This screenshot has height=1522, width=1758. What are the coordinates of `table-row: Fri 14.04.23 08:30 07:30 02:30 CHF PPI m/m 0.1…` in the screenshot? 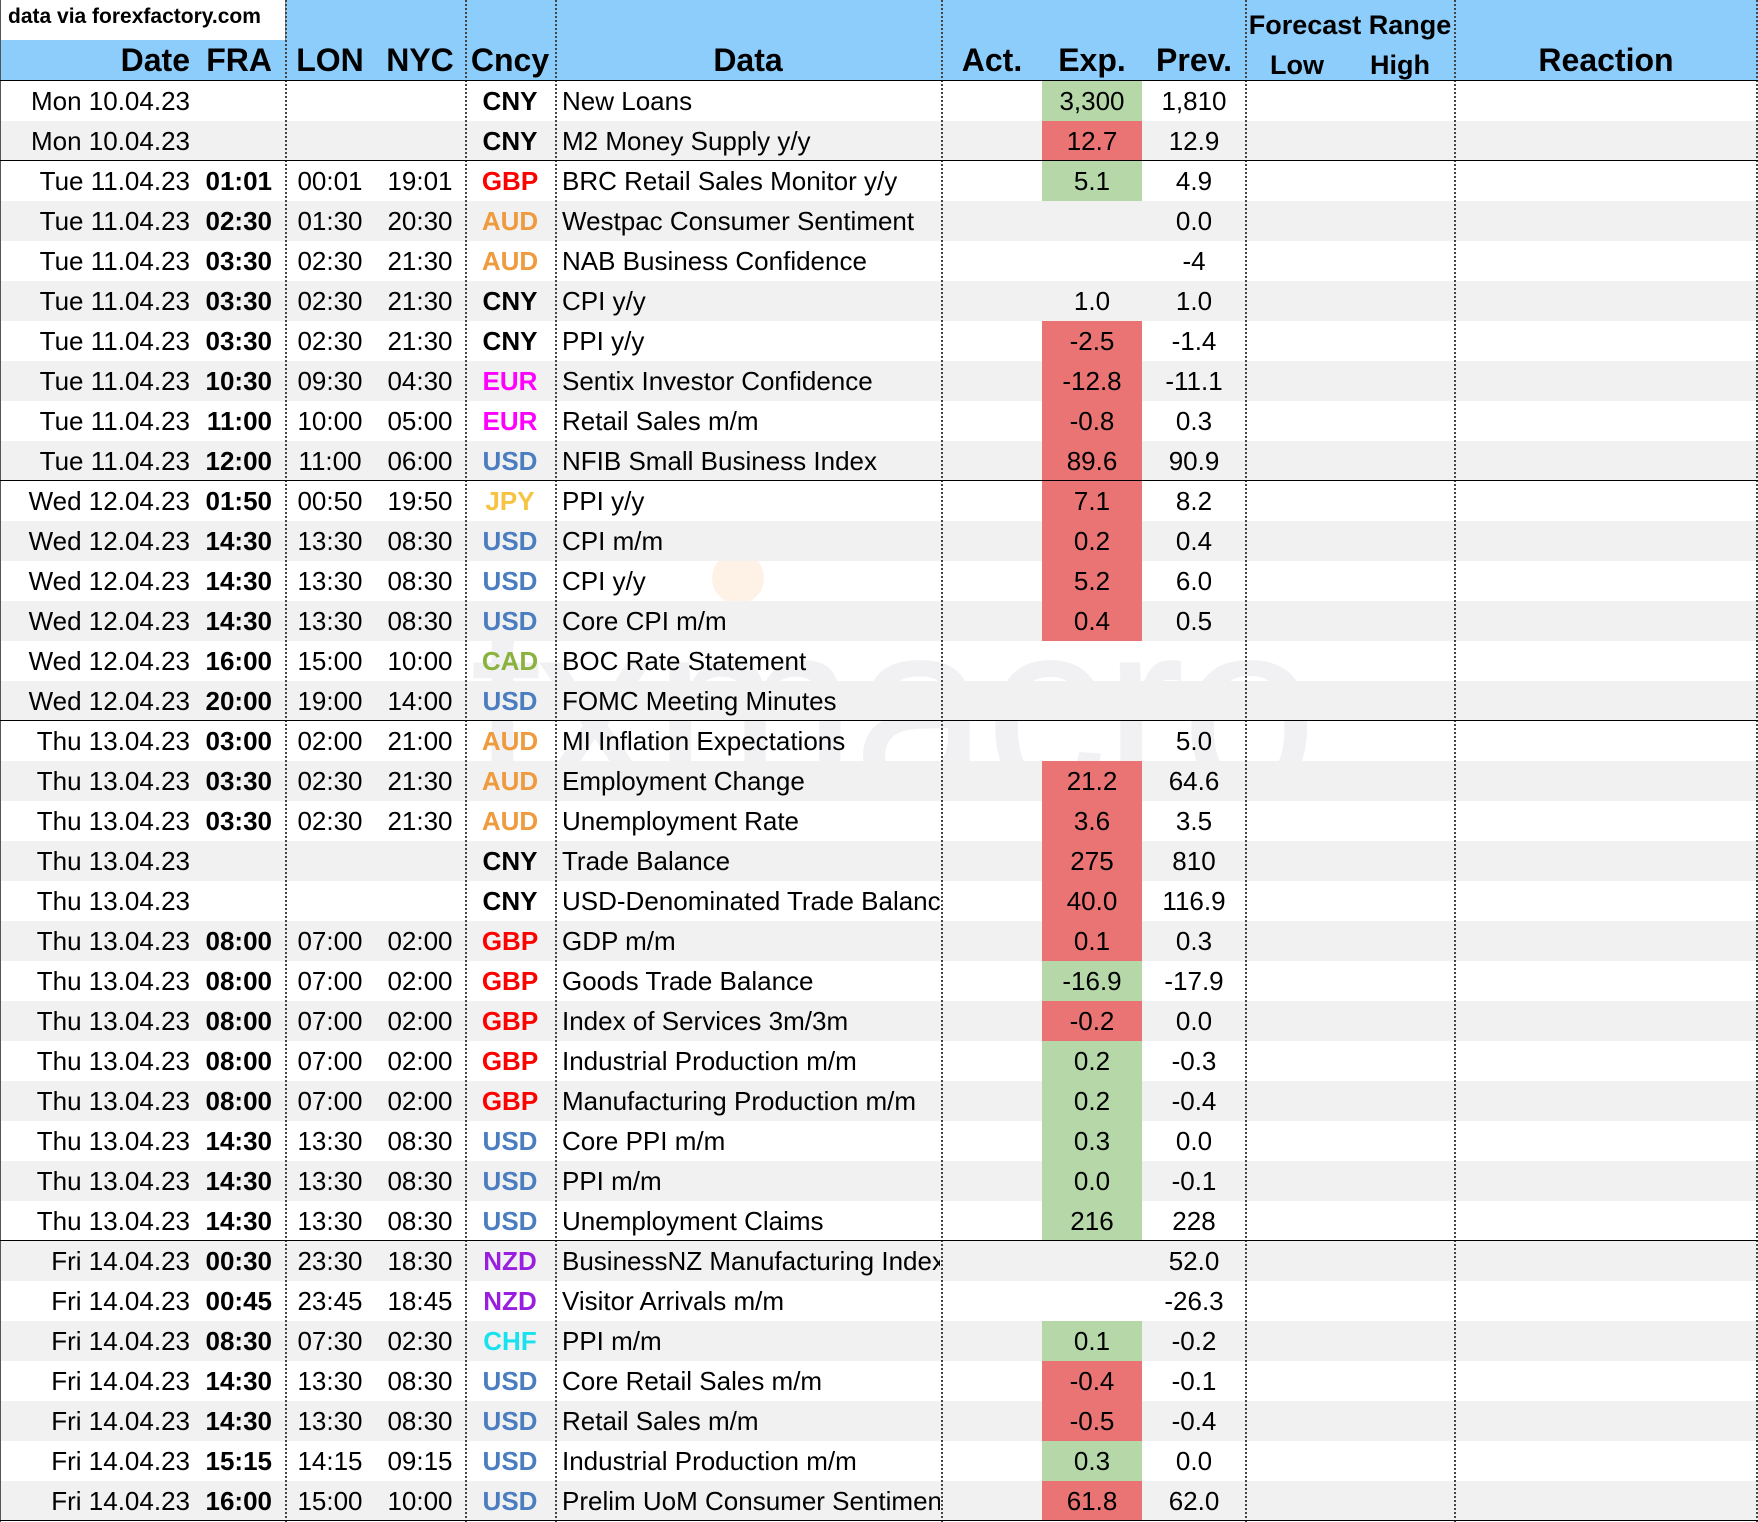 It's located at (879, 1341).